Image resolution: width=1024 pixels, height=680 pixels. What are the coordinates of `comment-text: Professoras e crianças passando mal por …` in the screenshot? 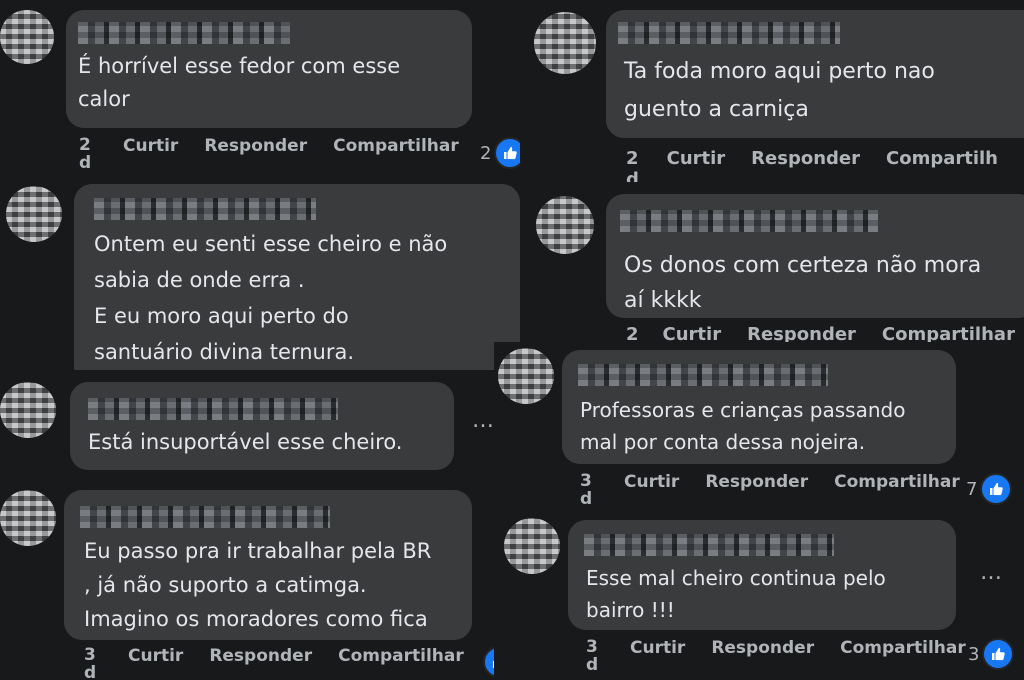 It's located at (743, 426).